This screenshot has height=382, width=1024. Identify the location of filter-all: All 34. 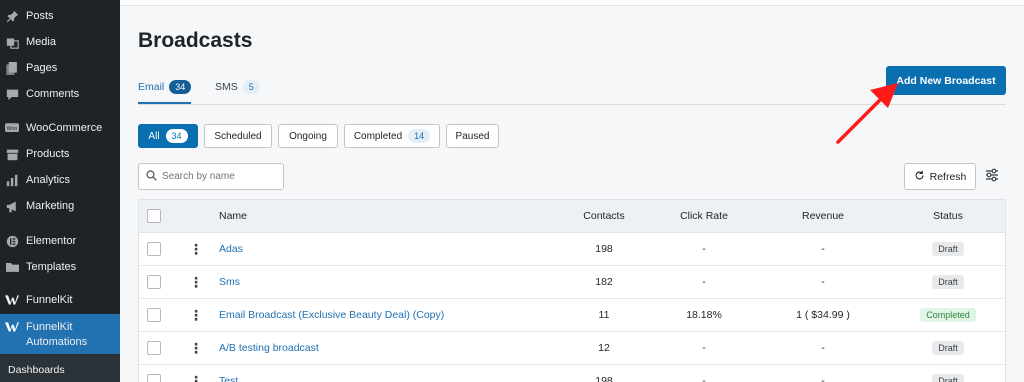
(168, 136).